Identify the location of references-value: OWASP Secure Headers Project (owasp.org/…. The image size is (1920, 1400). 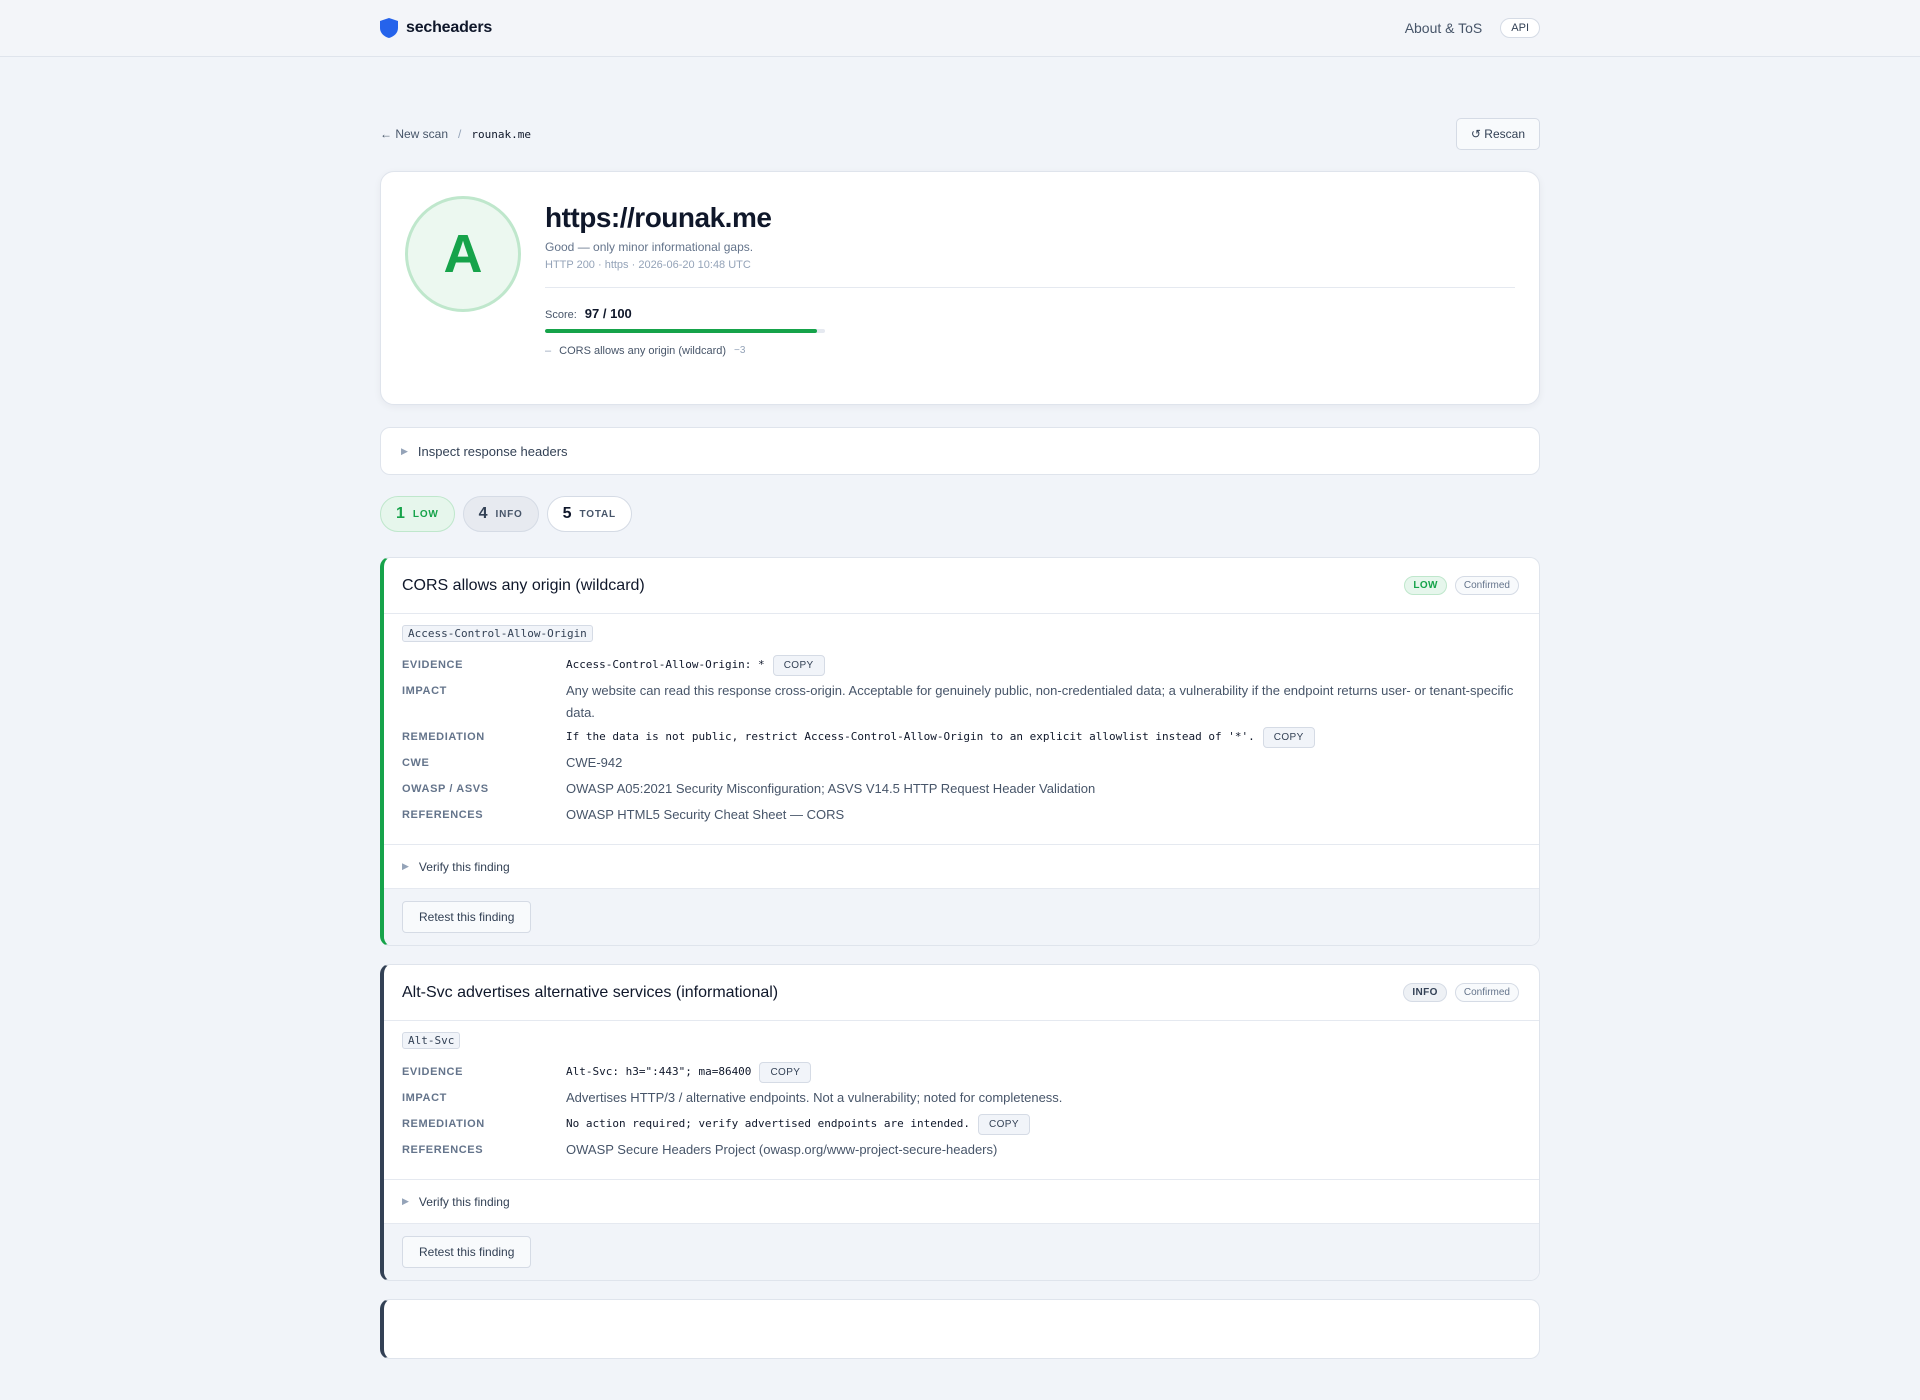
(1043, 1149).